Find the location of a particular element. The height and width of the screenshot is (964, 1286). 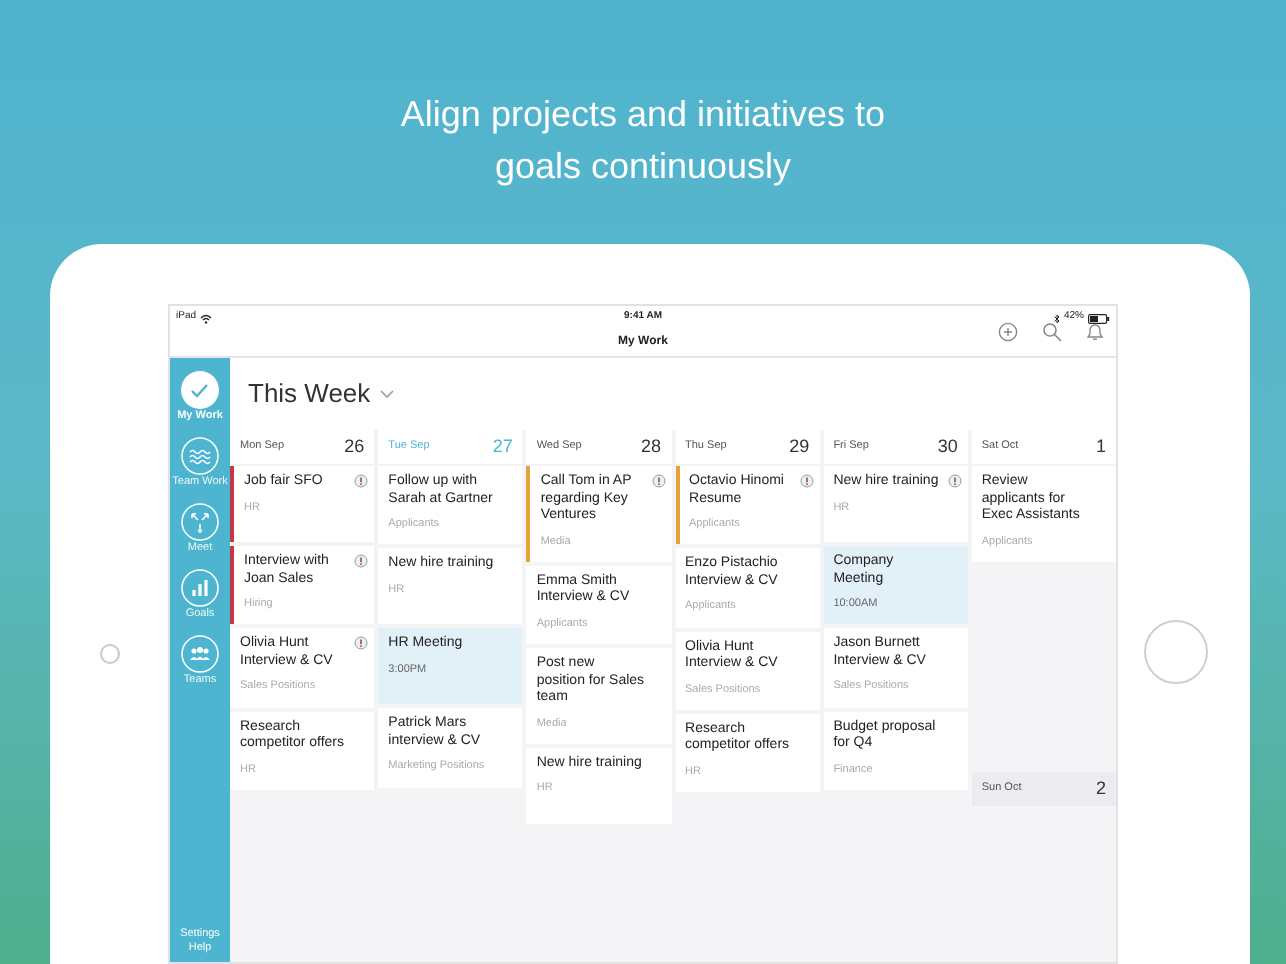

bell-icon is located at coordinates (1095, 332).